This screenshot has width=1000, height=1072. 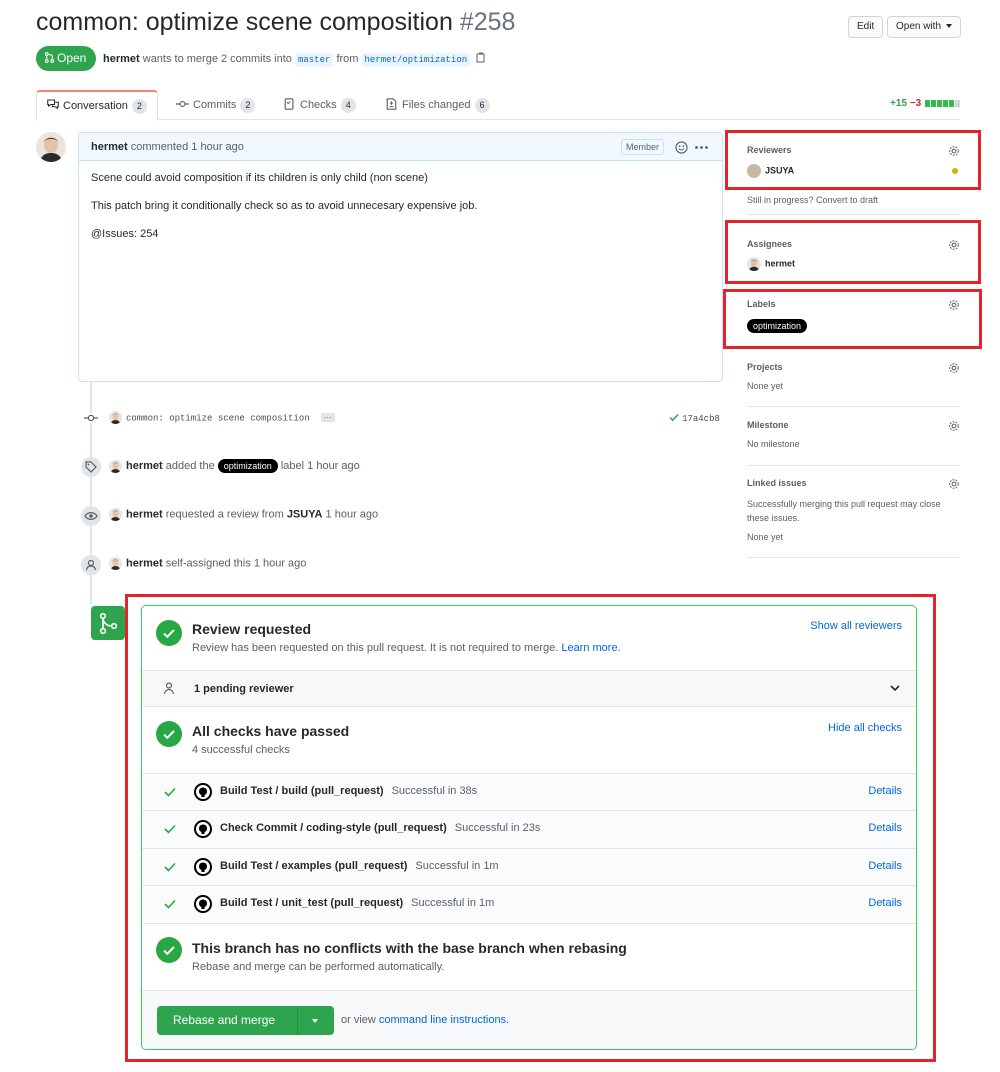 What do you see at coordinates (91, 516) in the screenshot?
I see `eye-icon` at bounding box center [91, 516].